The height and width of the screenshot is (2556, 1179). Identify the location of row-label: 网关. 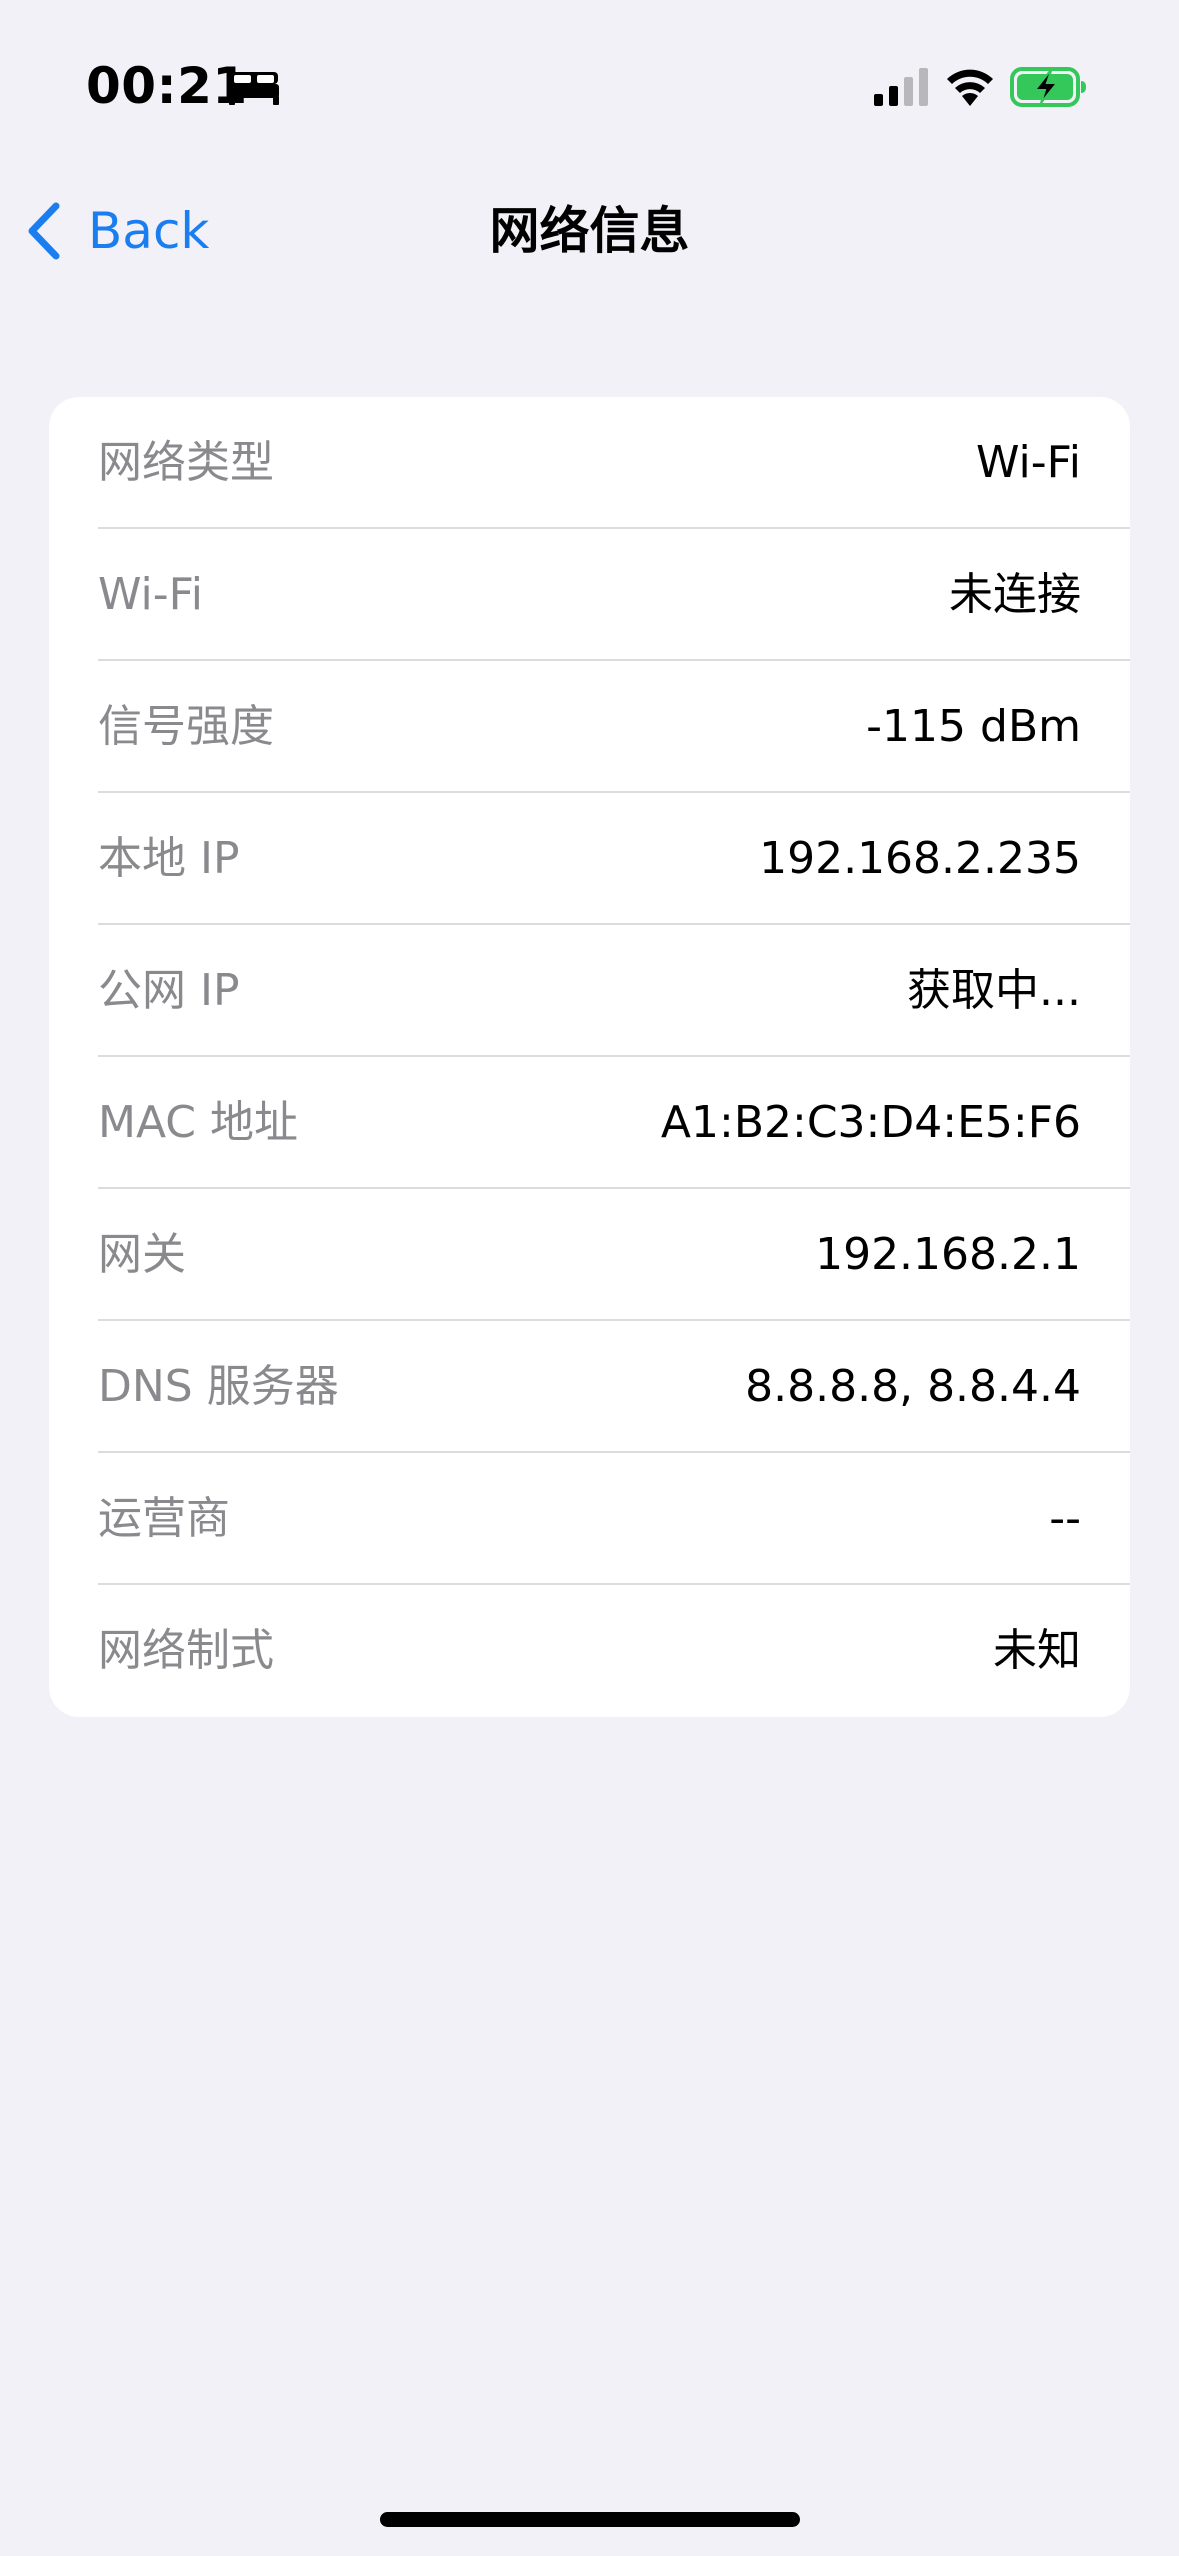
(142, 1254).